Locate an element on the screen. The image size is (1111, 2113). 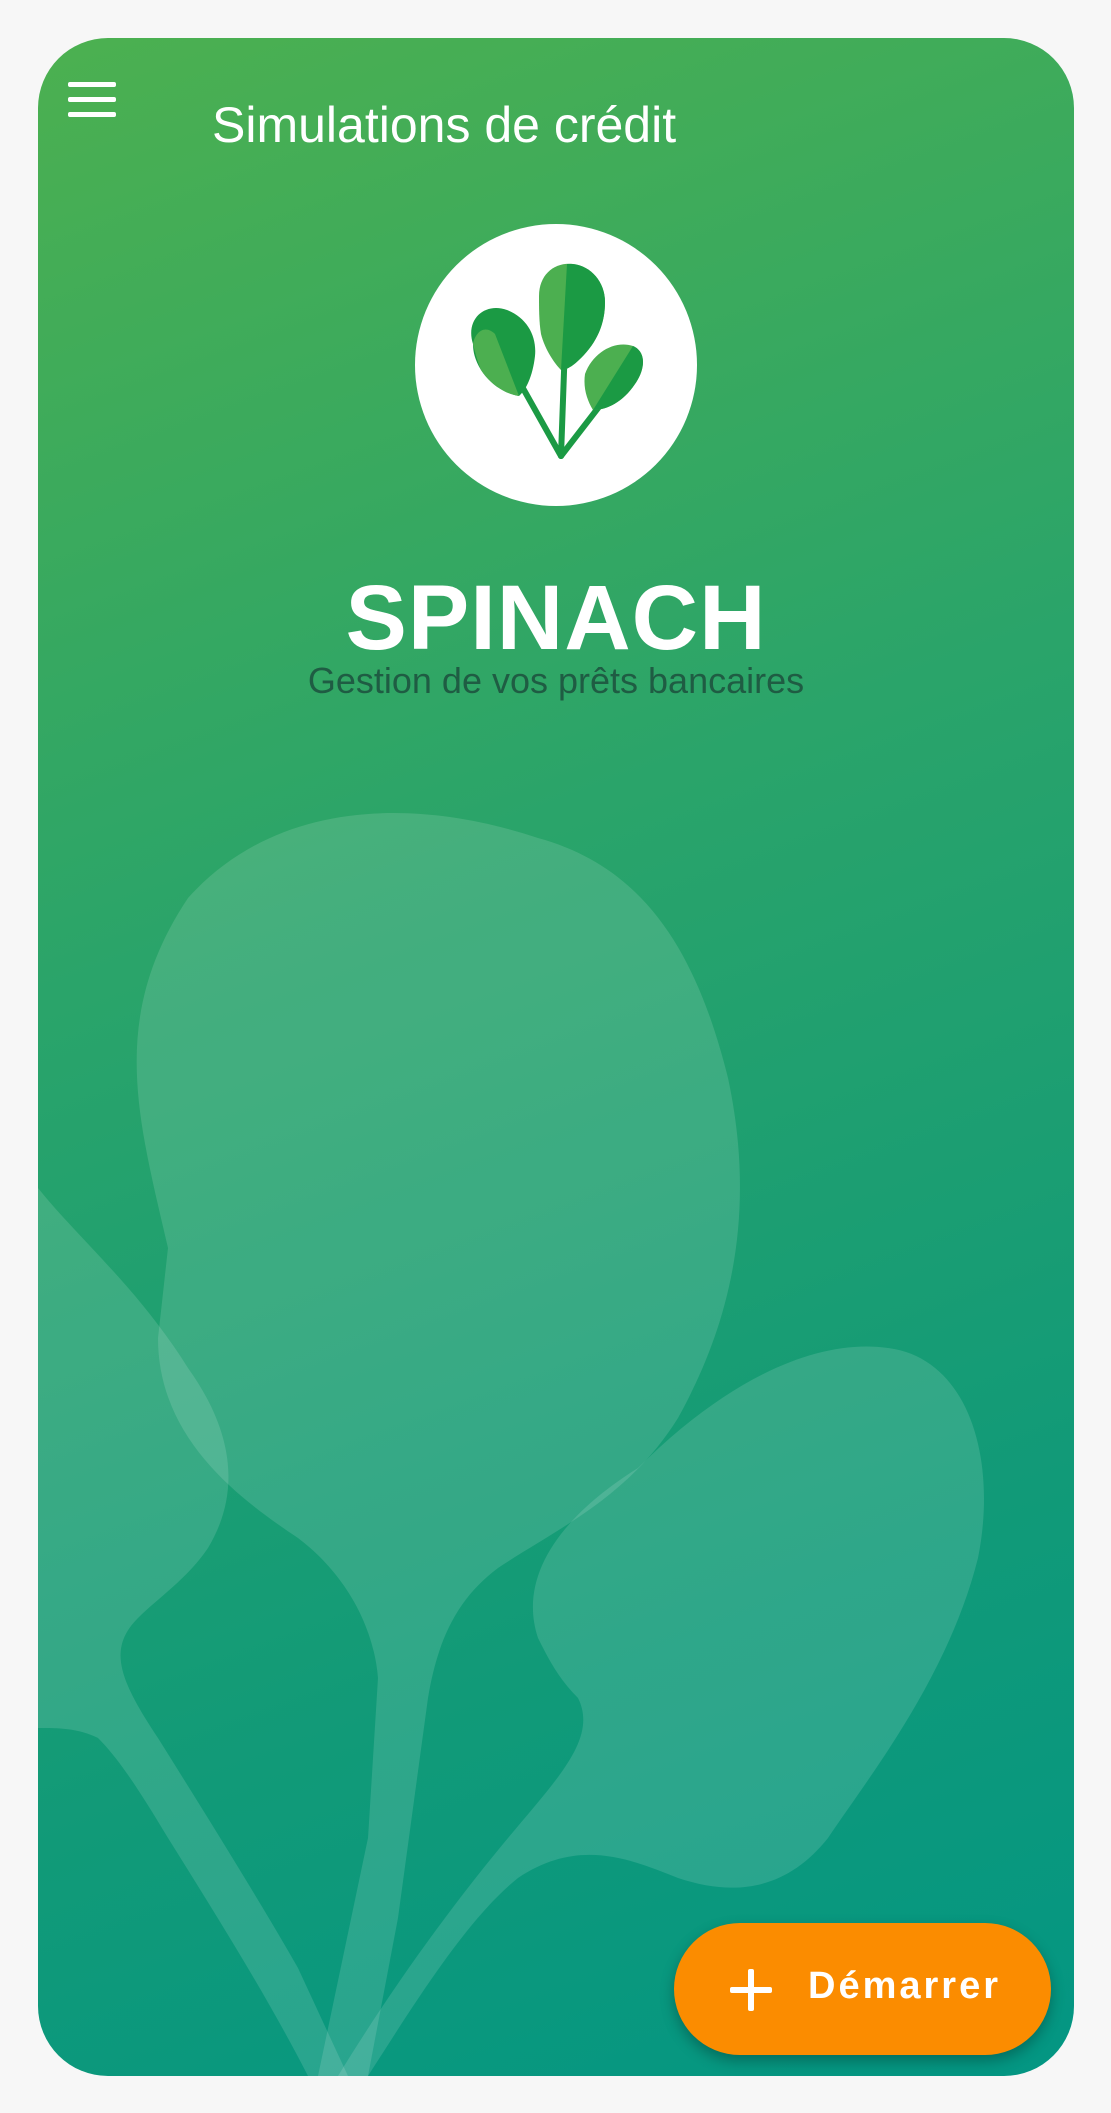
plus-icon is located at coordinates (751, 1990).